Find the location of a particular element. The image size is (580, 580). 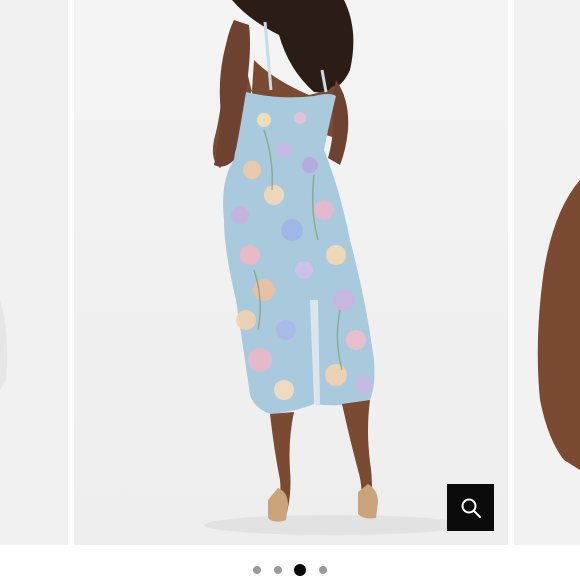

previous-slide-image is located at coordinates (34, 272).